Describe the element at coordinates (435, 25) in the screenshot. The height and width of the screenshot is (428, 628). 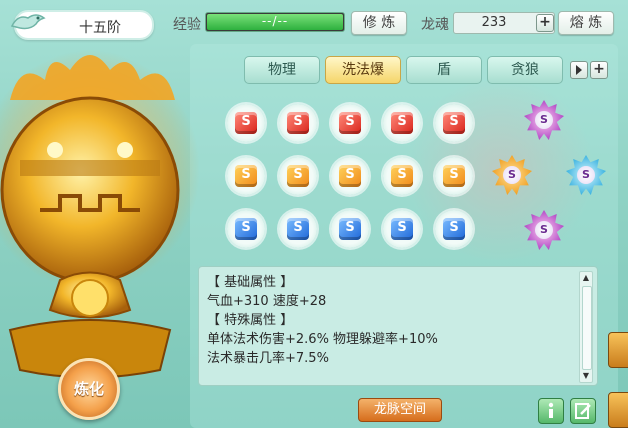
I see `soul-label: 龙魂` at that location.